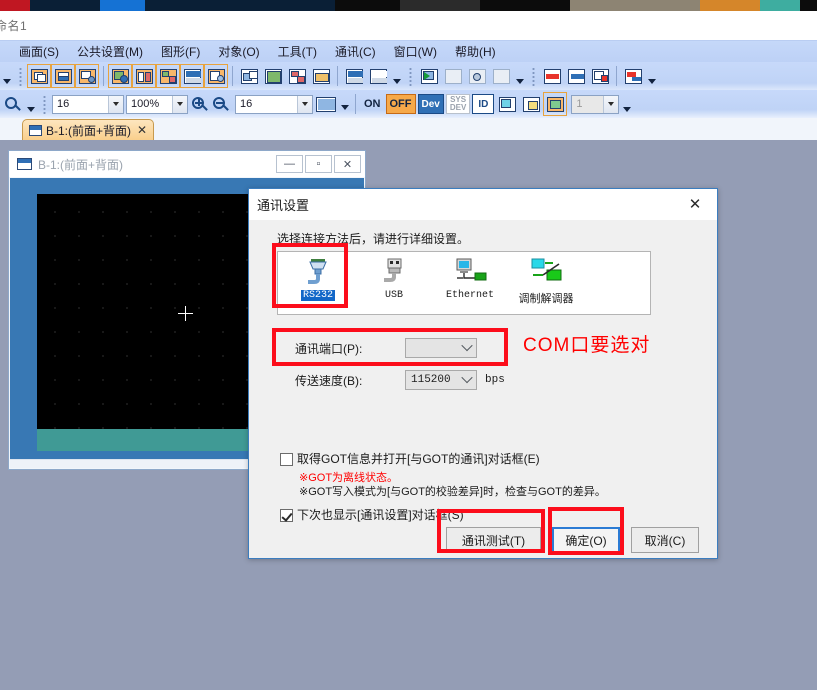 This screenshot has width=817, height=690. What do you see at coordinates (273, 76) in the screenshot?
I see `paste-screen-icon` at bounding box center [273, 76].